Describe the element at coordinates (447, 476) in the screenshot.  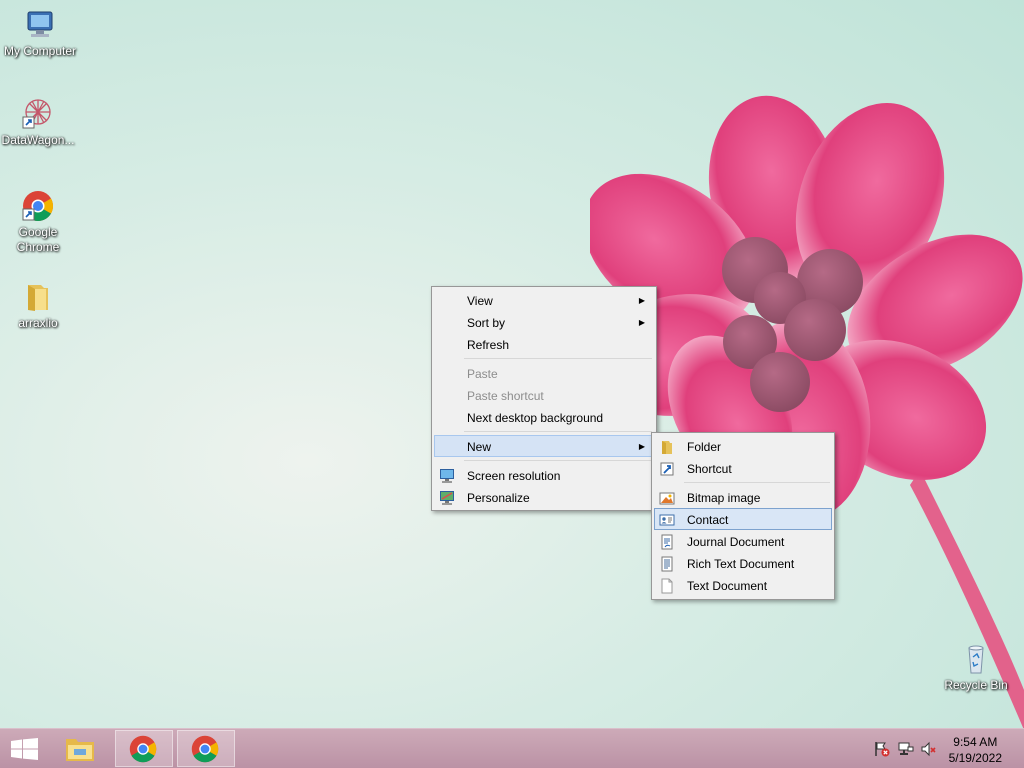
I see `screen-resolution-icon` at that location.